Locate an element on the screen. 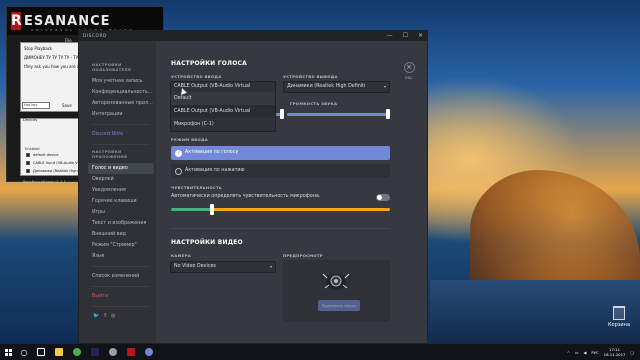  output-volume-label: ГРОМКОСТЬ ЗВУКА is located at coordinates (314, 103).